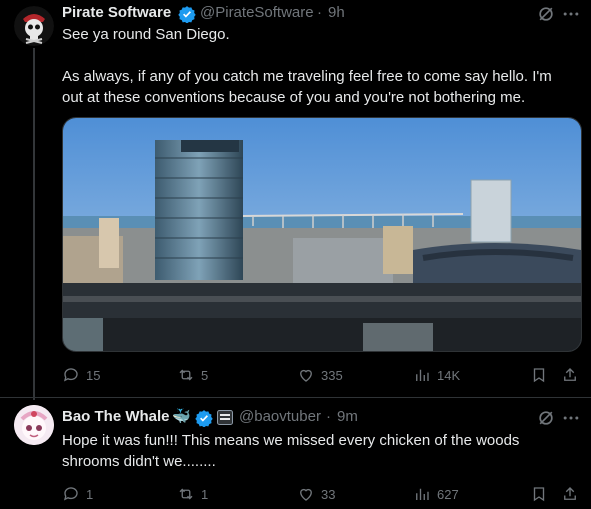 The height and width of the screenshot is (509, 591). Describe the element at coordinates (93, 375) in the screenshot. I see `tweet1-reply-count: 15` at that location.